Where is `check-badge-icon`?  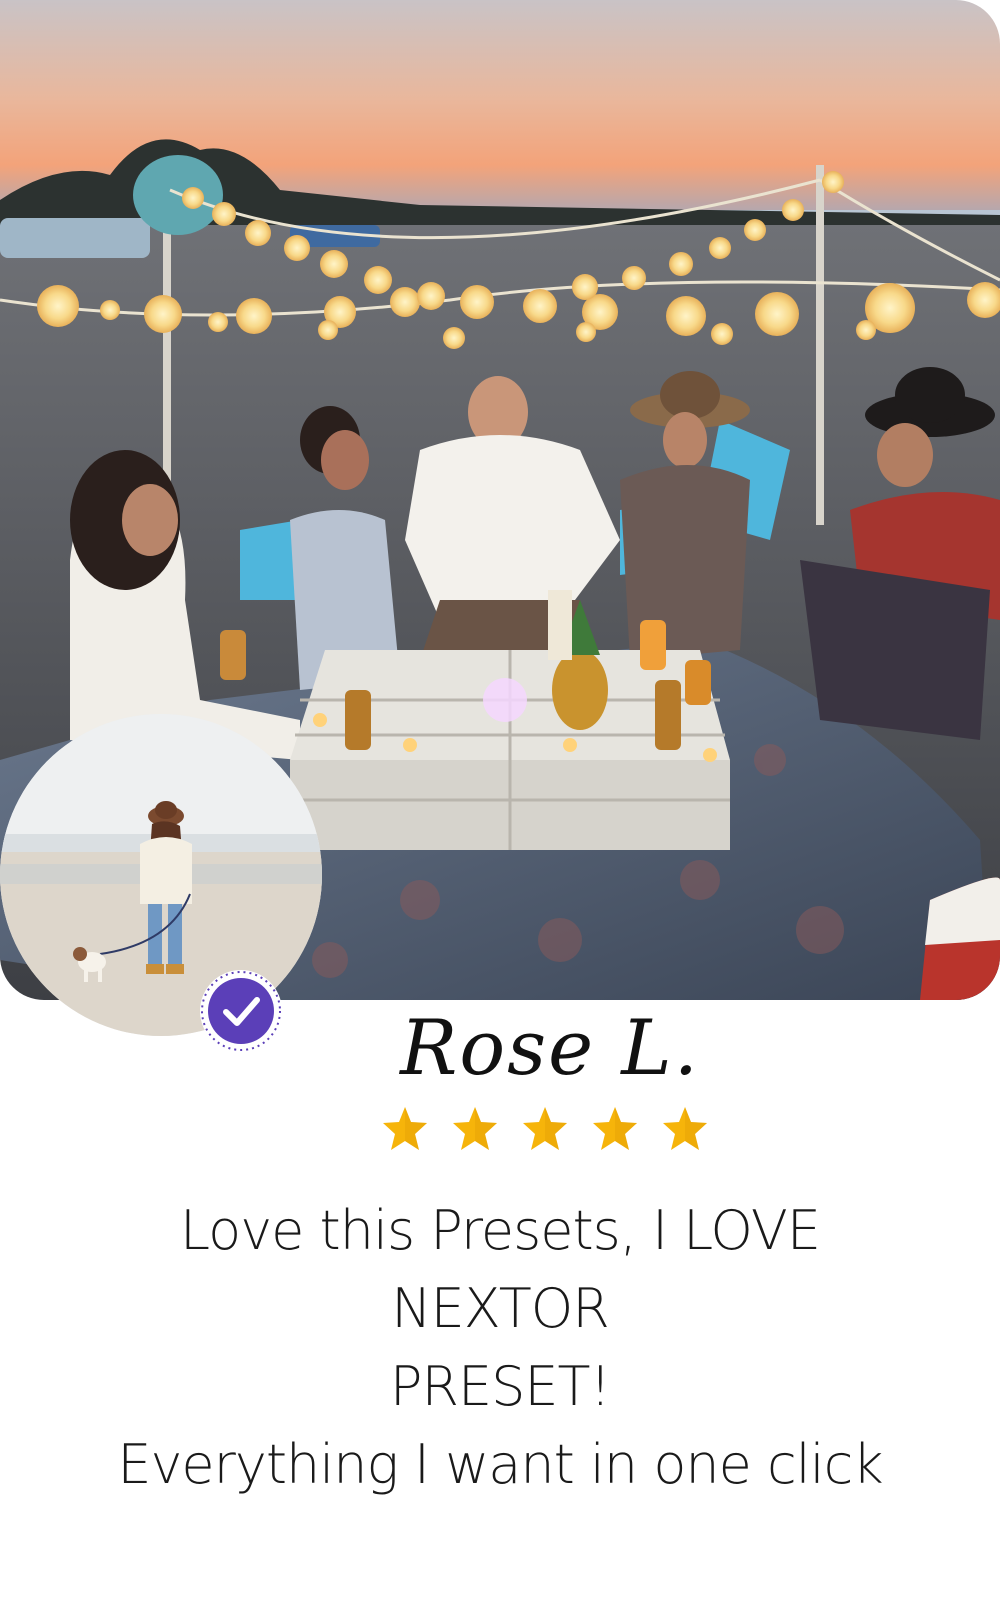 check-badge-icon is located at coordinates (241, 1011).